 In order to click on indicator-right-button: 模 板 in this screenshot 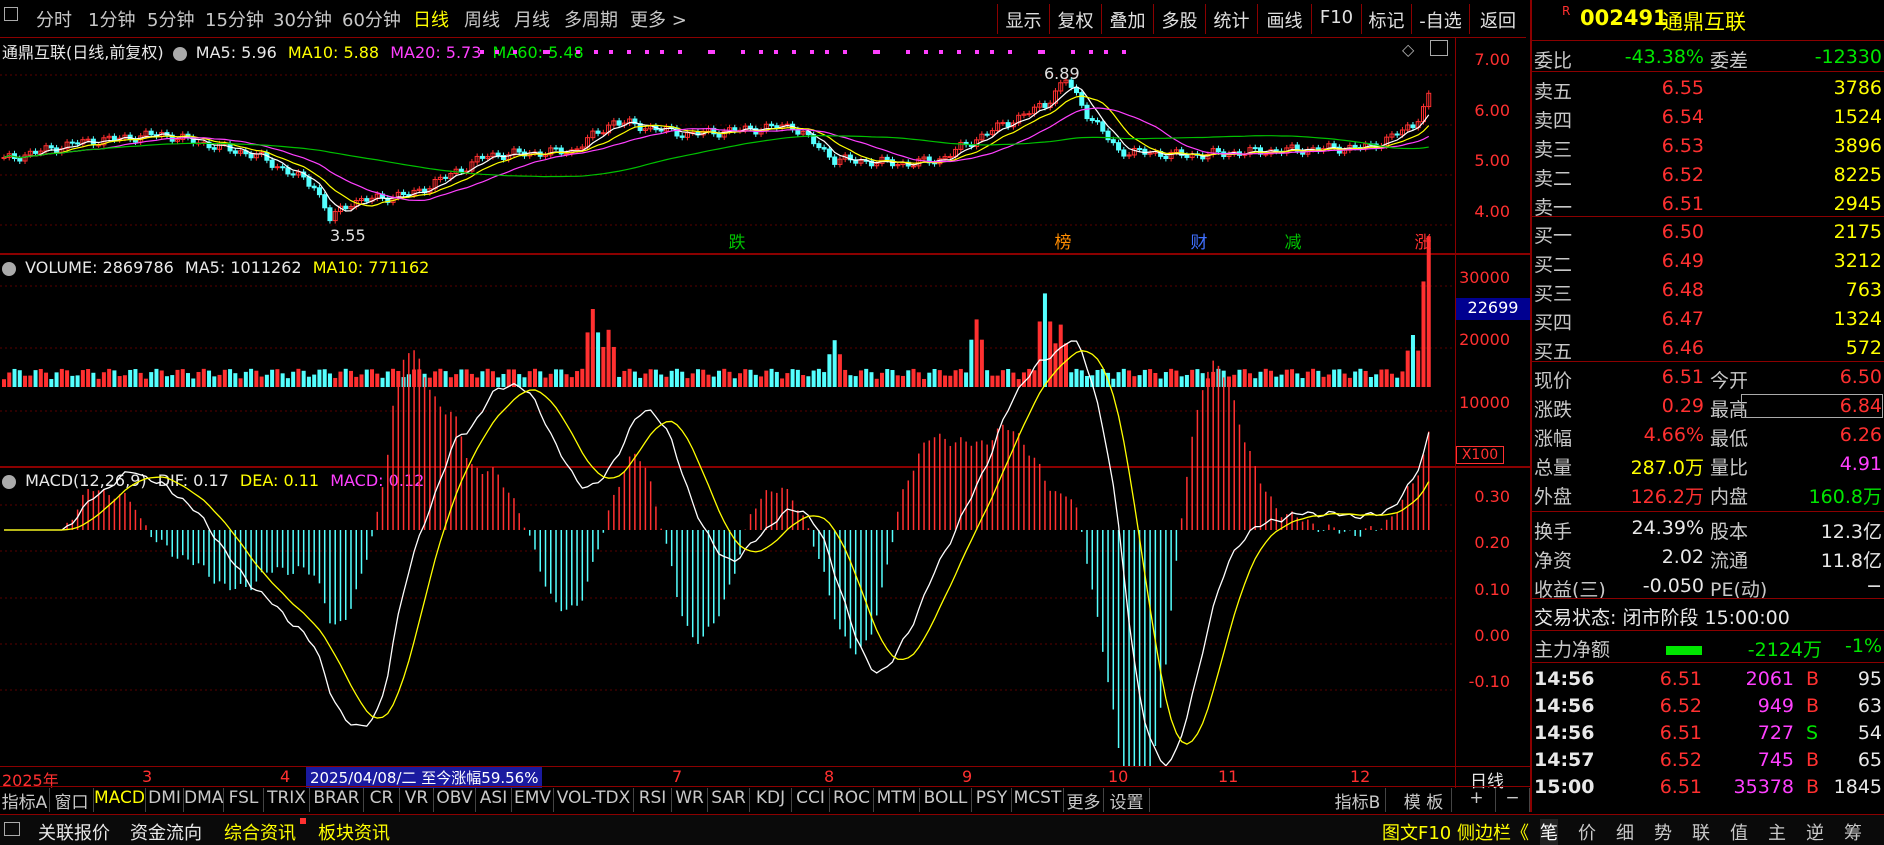, I will do `click(1424, 800)`.